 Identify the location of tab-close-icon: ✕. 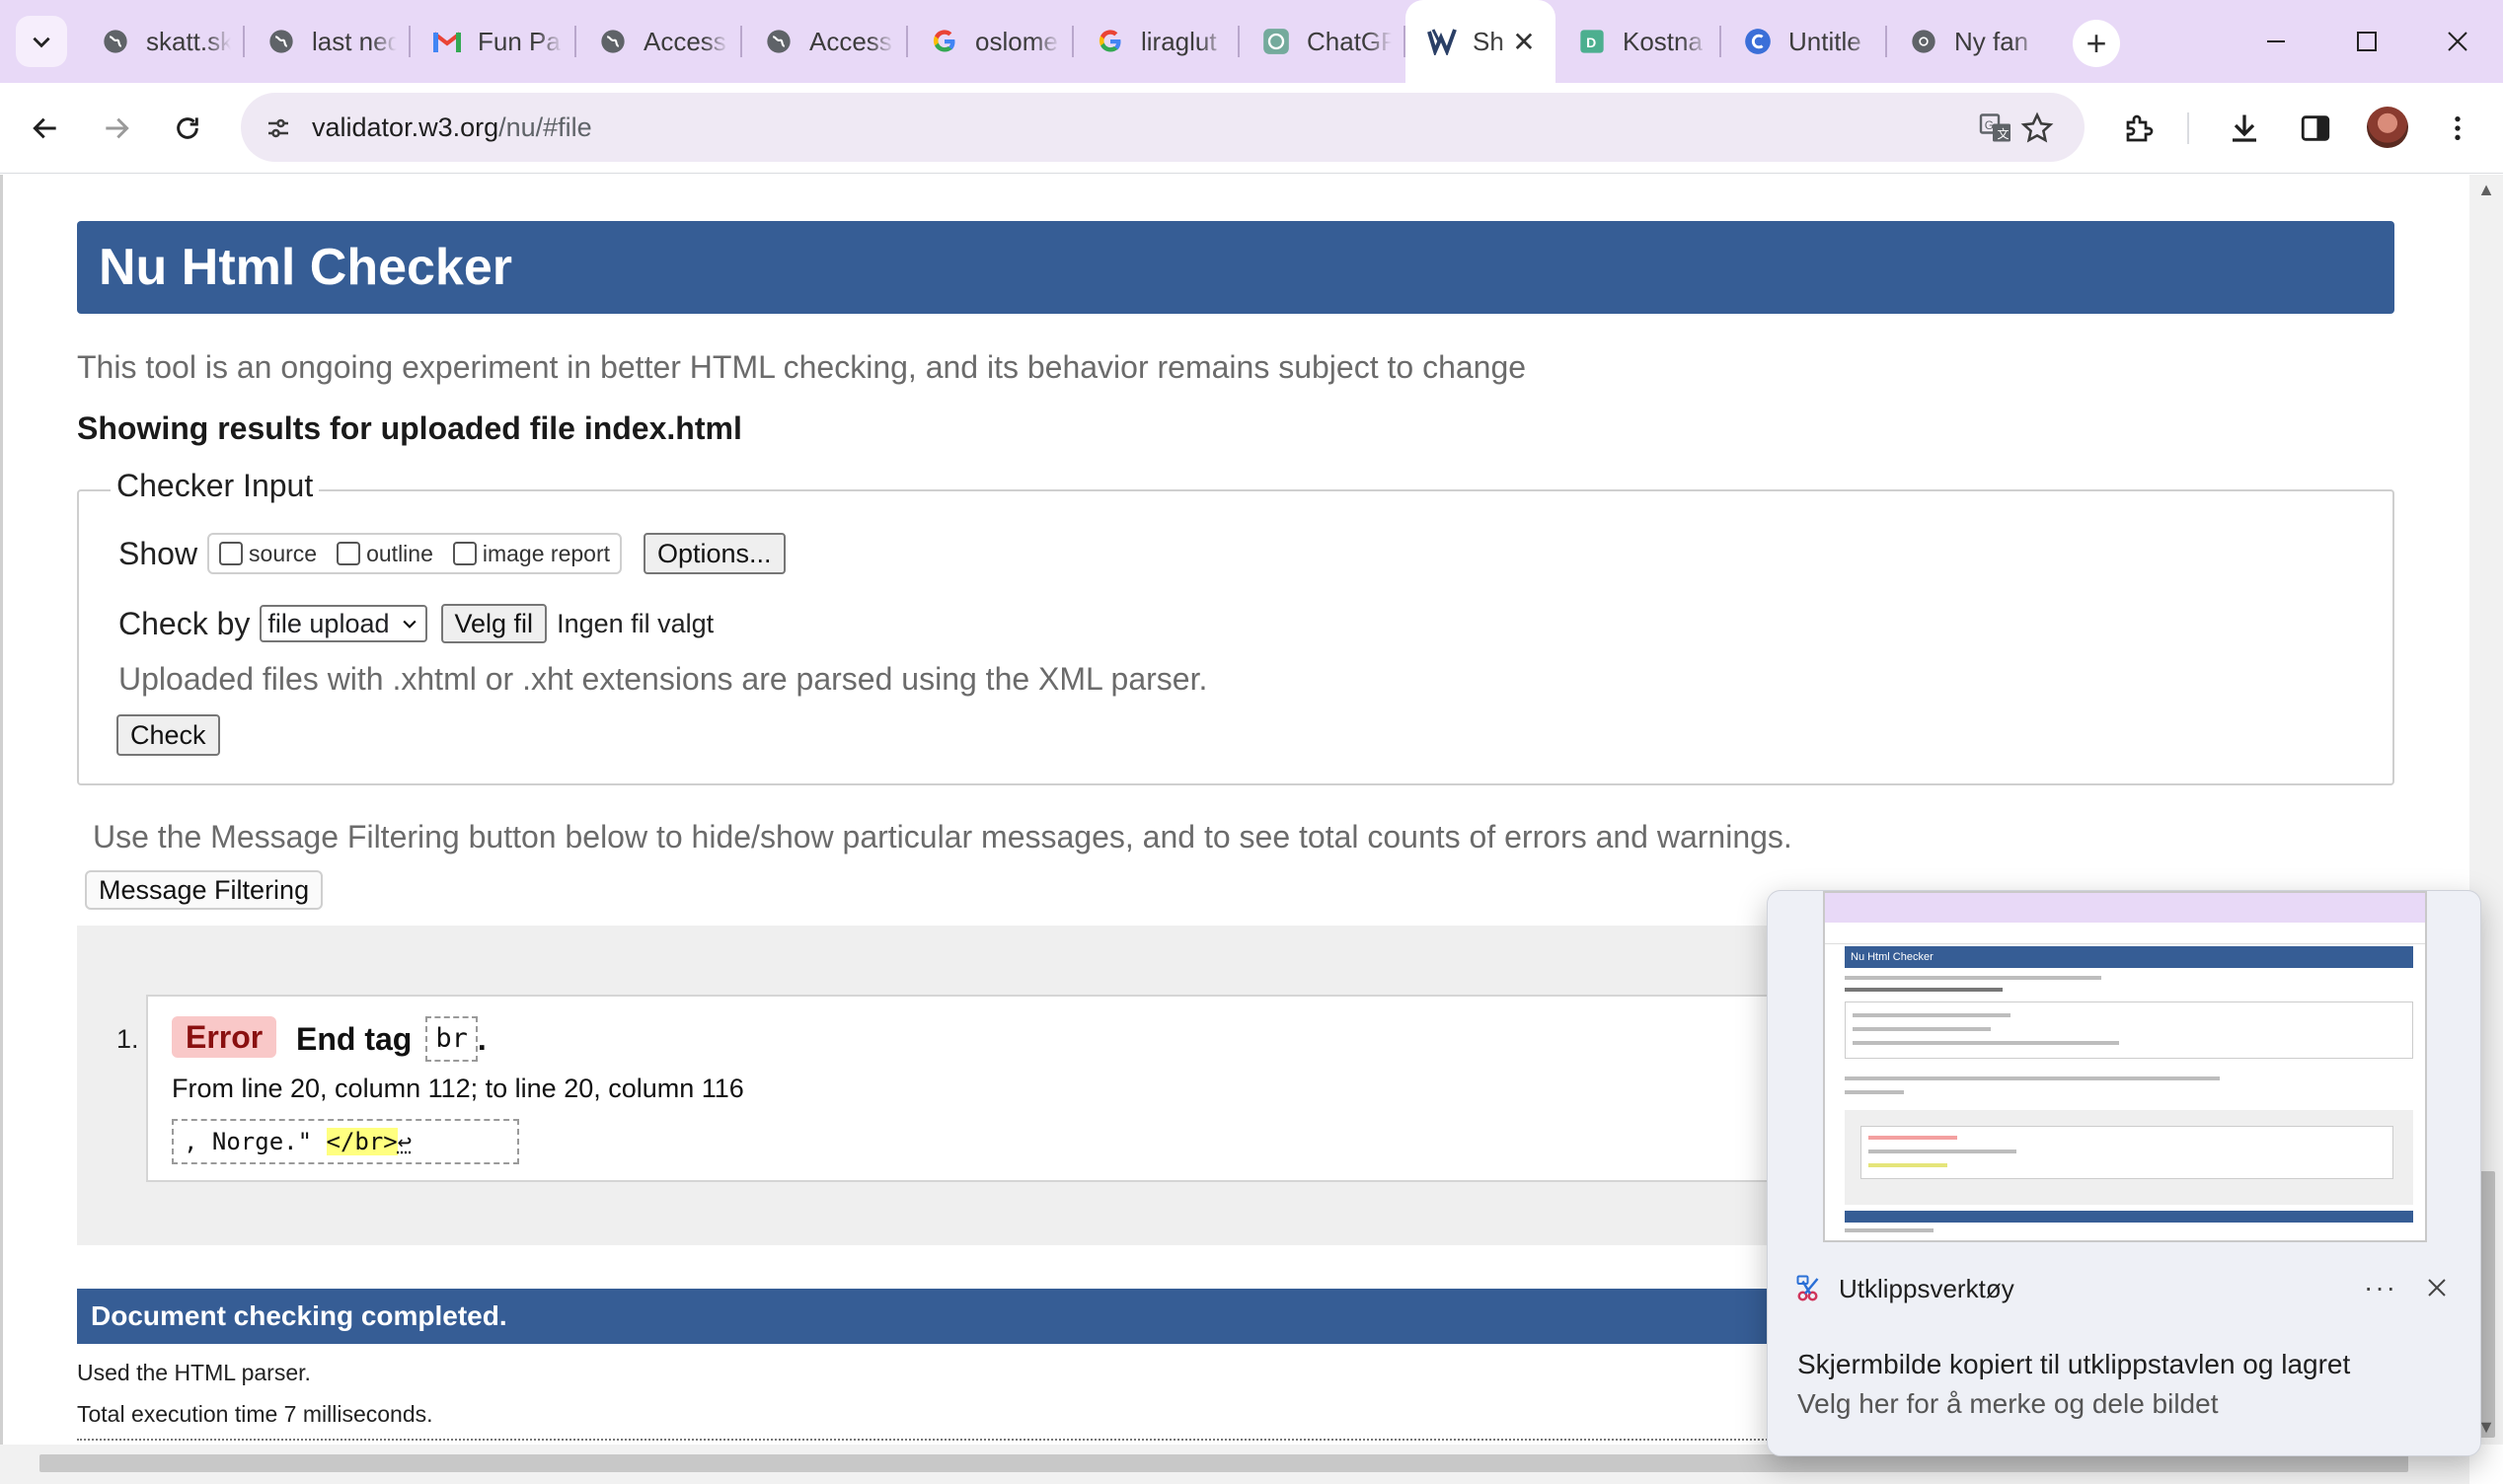
(1524, 41).